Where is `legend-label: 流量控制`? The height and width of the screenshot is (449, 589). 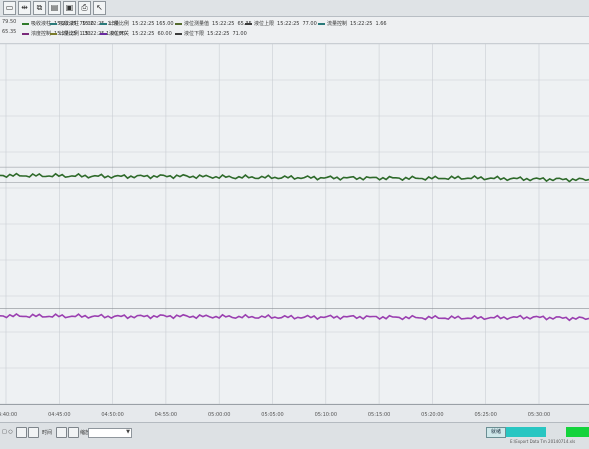 legend-label: 流量控制 is located at coordinates (337, 24).